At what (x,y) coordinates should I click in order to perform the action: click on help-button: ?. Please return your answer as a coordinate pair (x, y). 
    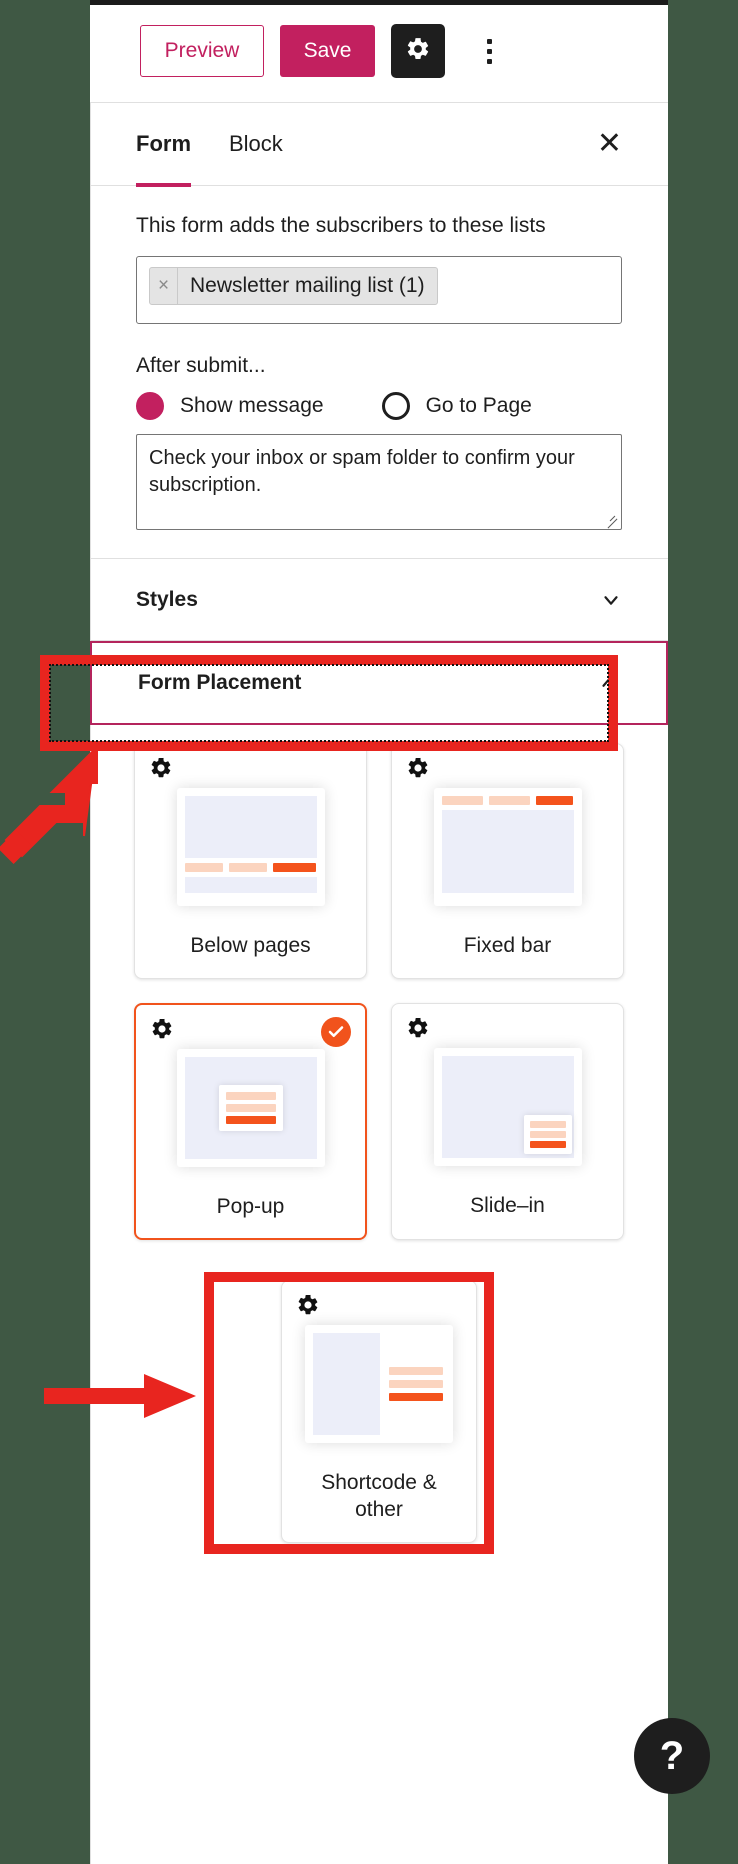
    Looking at the image, I should click on (672, 1756).